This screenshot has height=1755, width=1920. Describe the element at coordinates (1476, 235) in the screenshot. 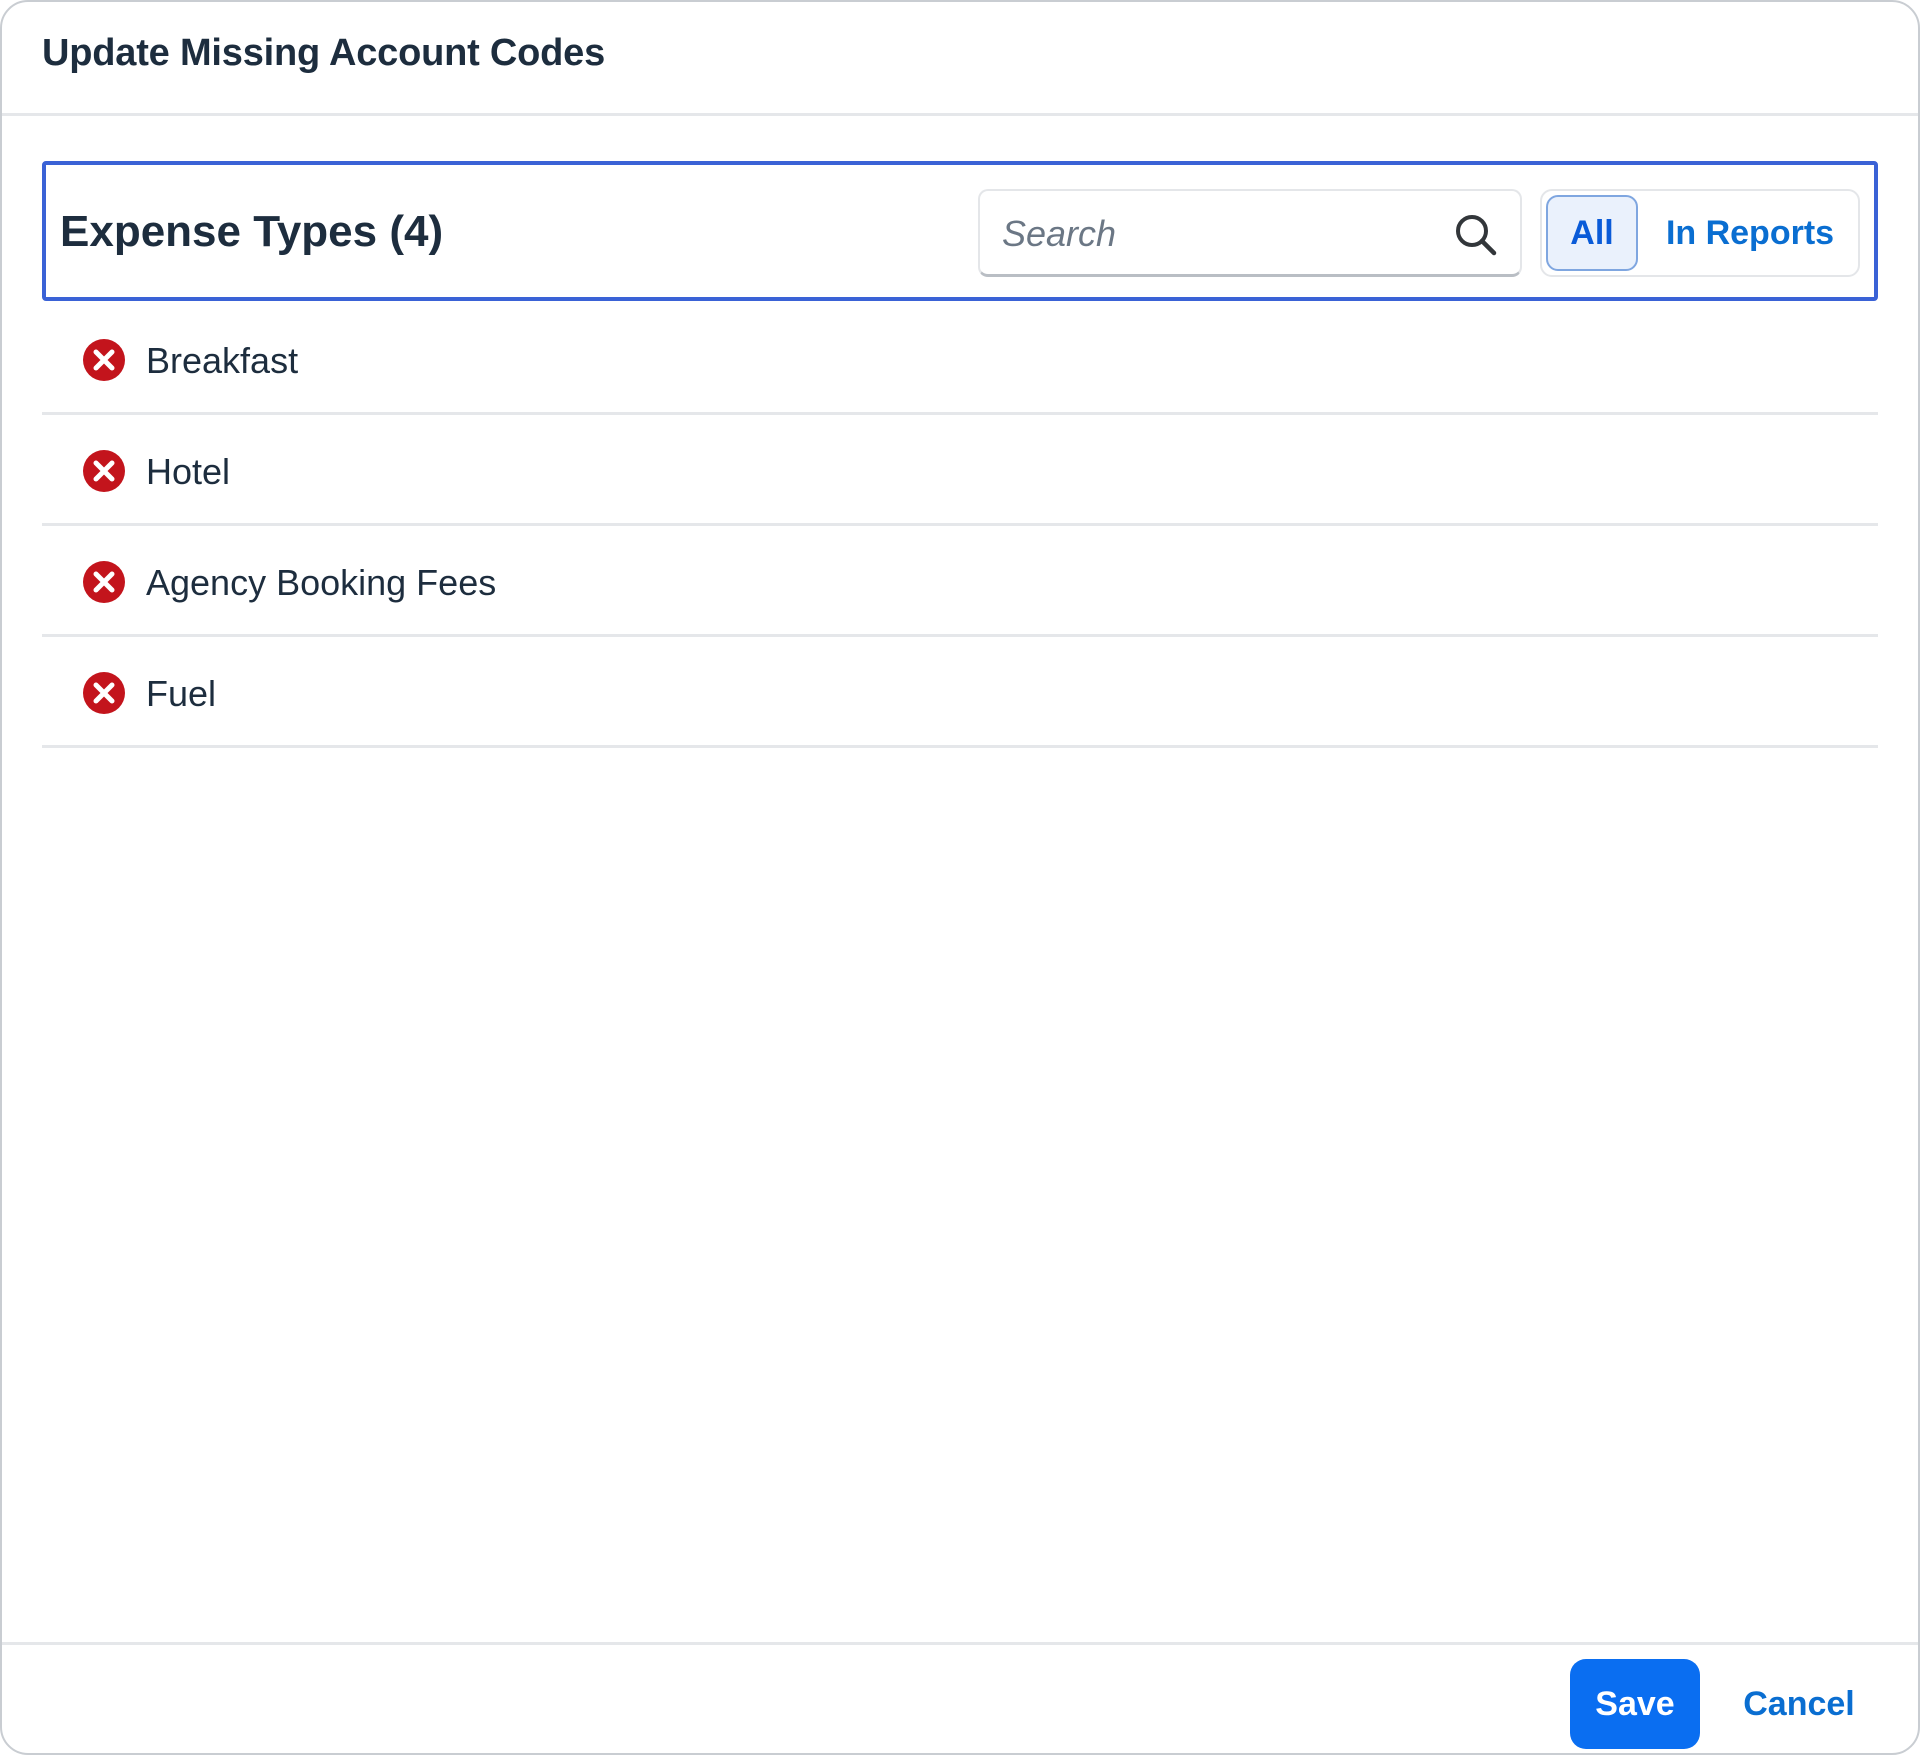

I see `search-icon` at that location.